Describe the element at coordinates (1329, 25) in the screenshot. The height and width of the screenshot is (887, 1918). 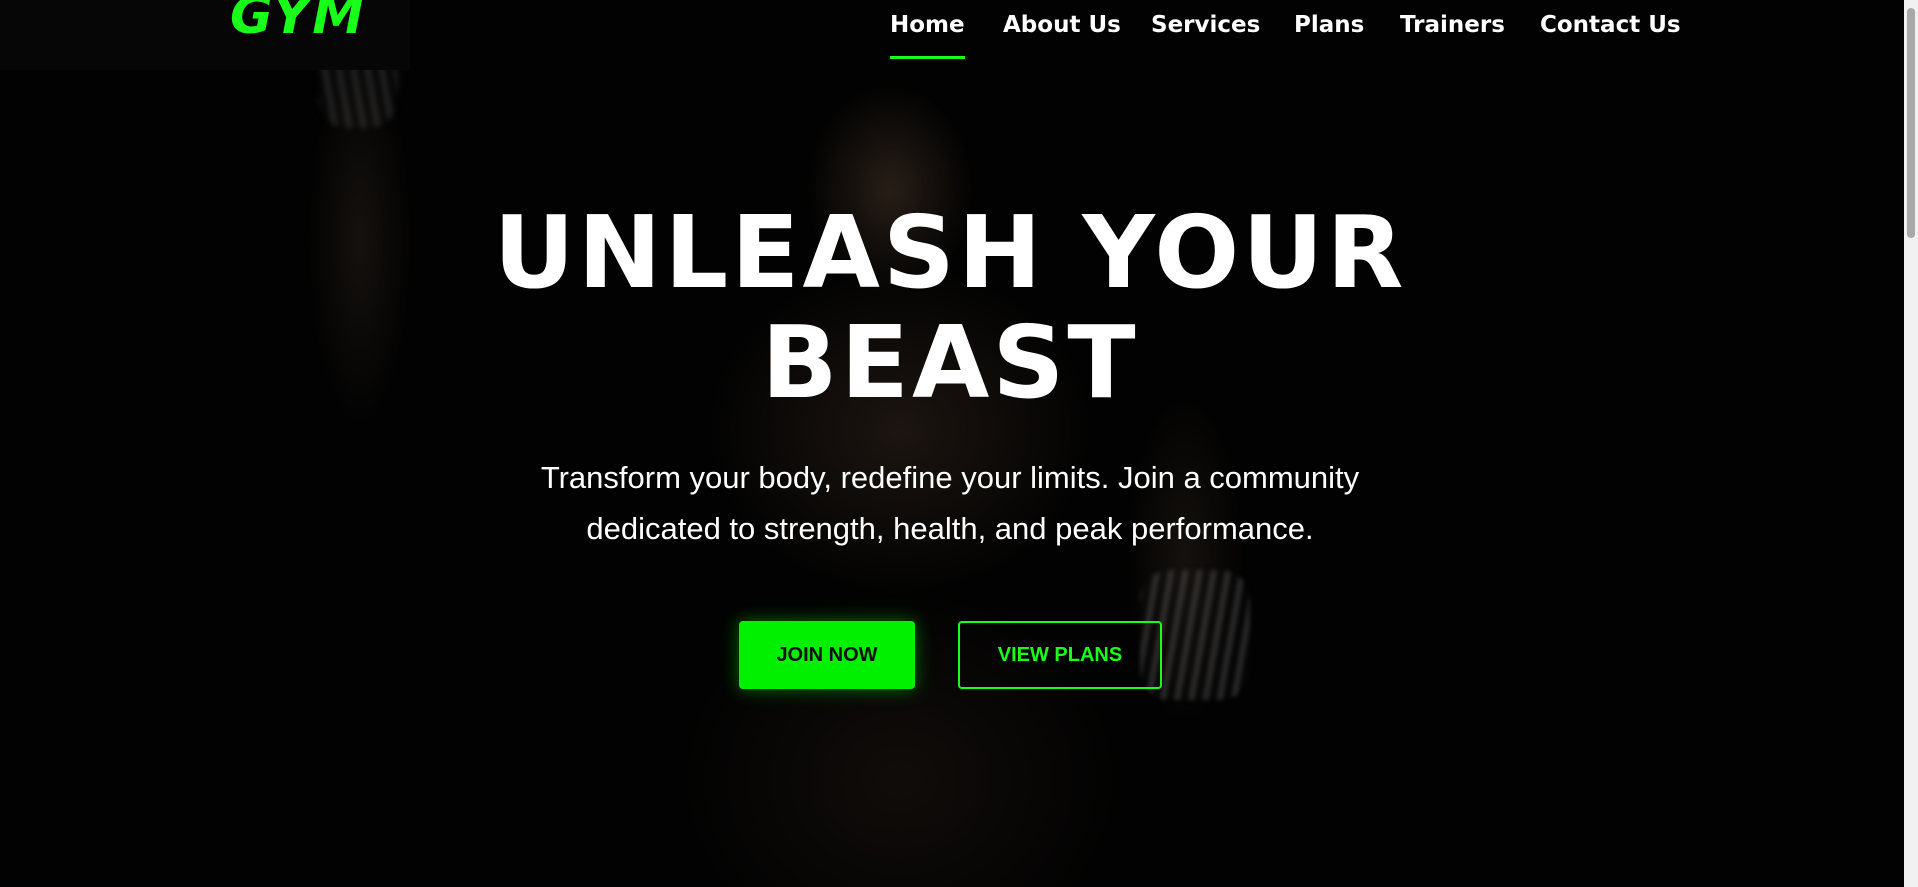
I see `nav-plans: Plans` at that location.